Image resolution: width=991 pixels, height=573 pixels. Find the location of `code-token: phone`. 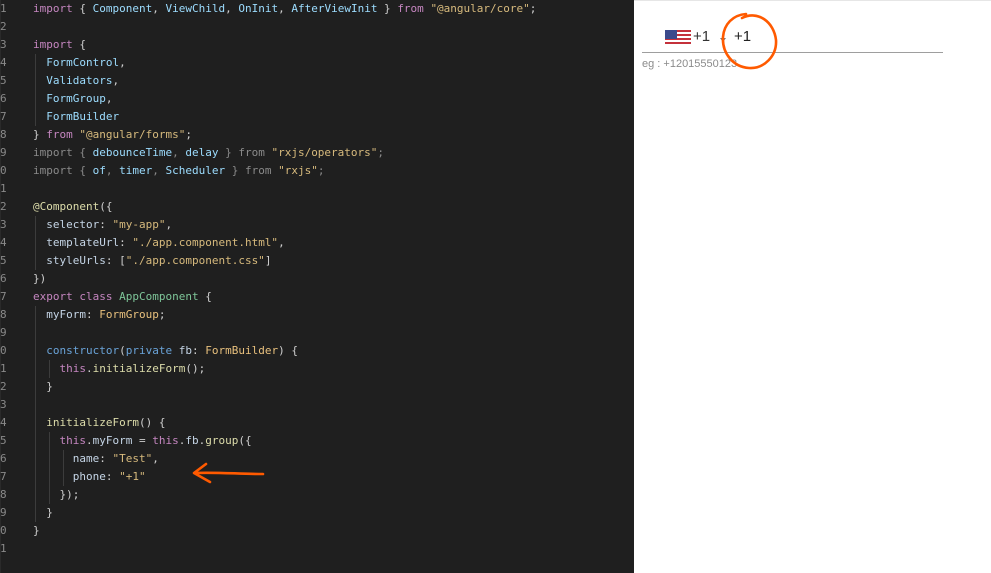

code-token: phone is located at coordinates (89, 476).